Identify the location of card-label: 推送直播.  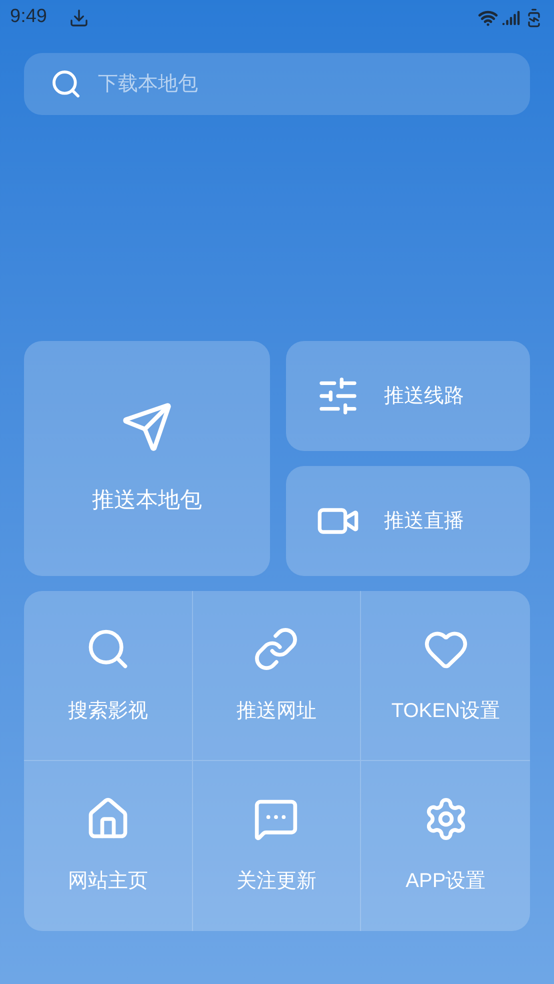
(424, 521).